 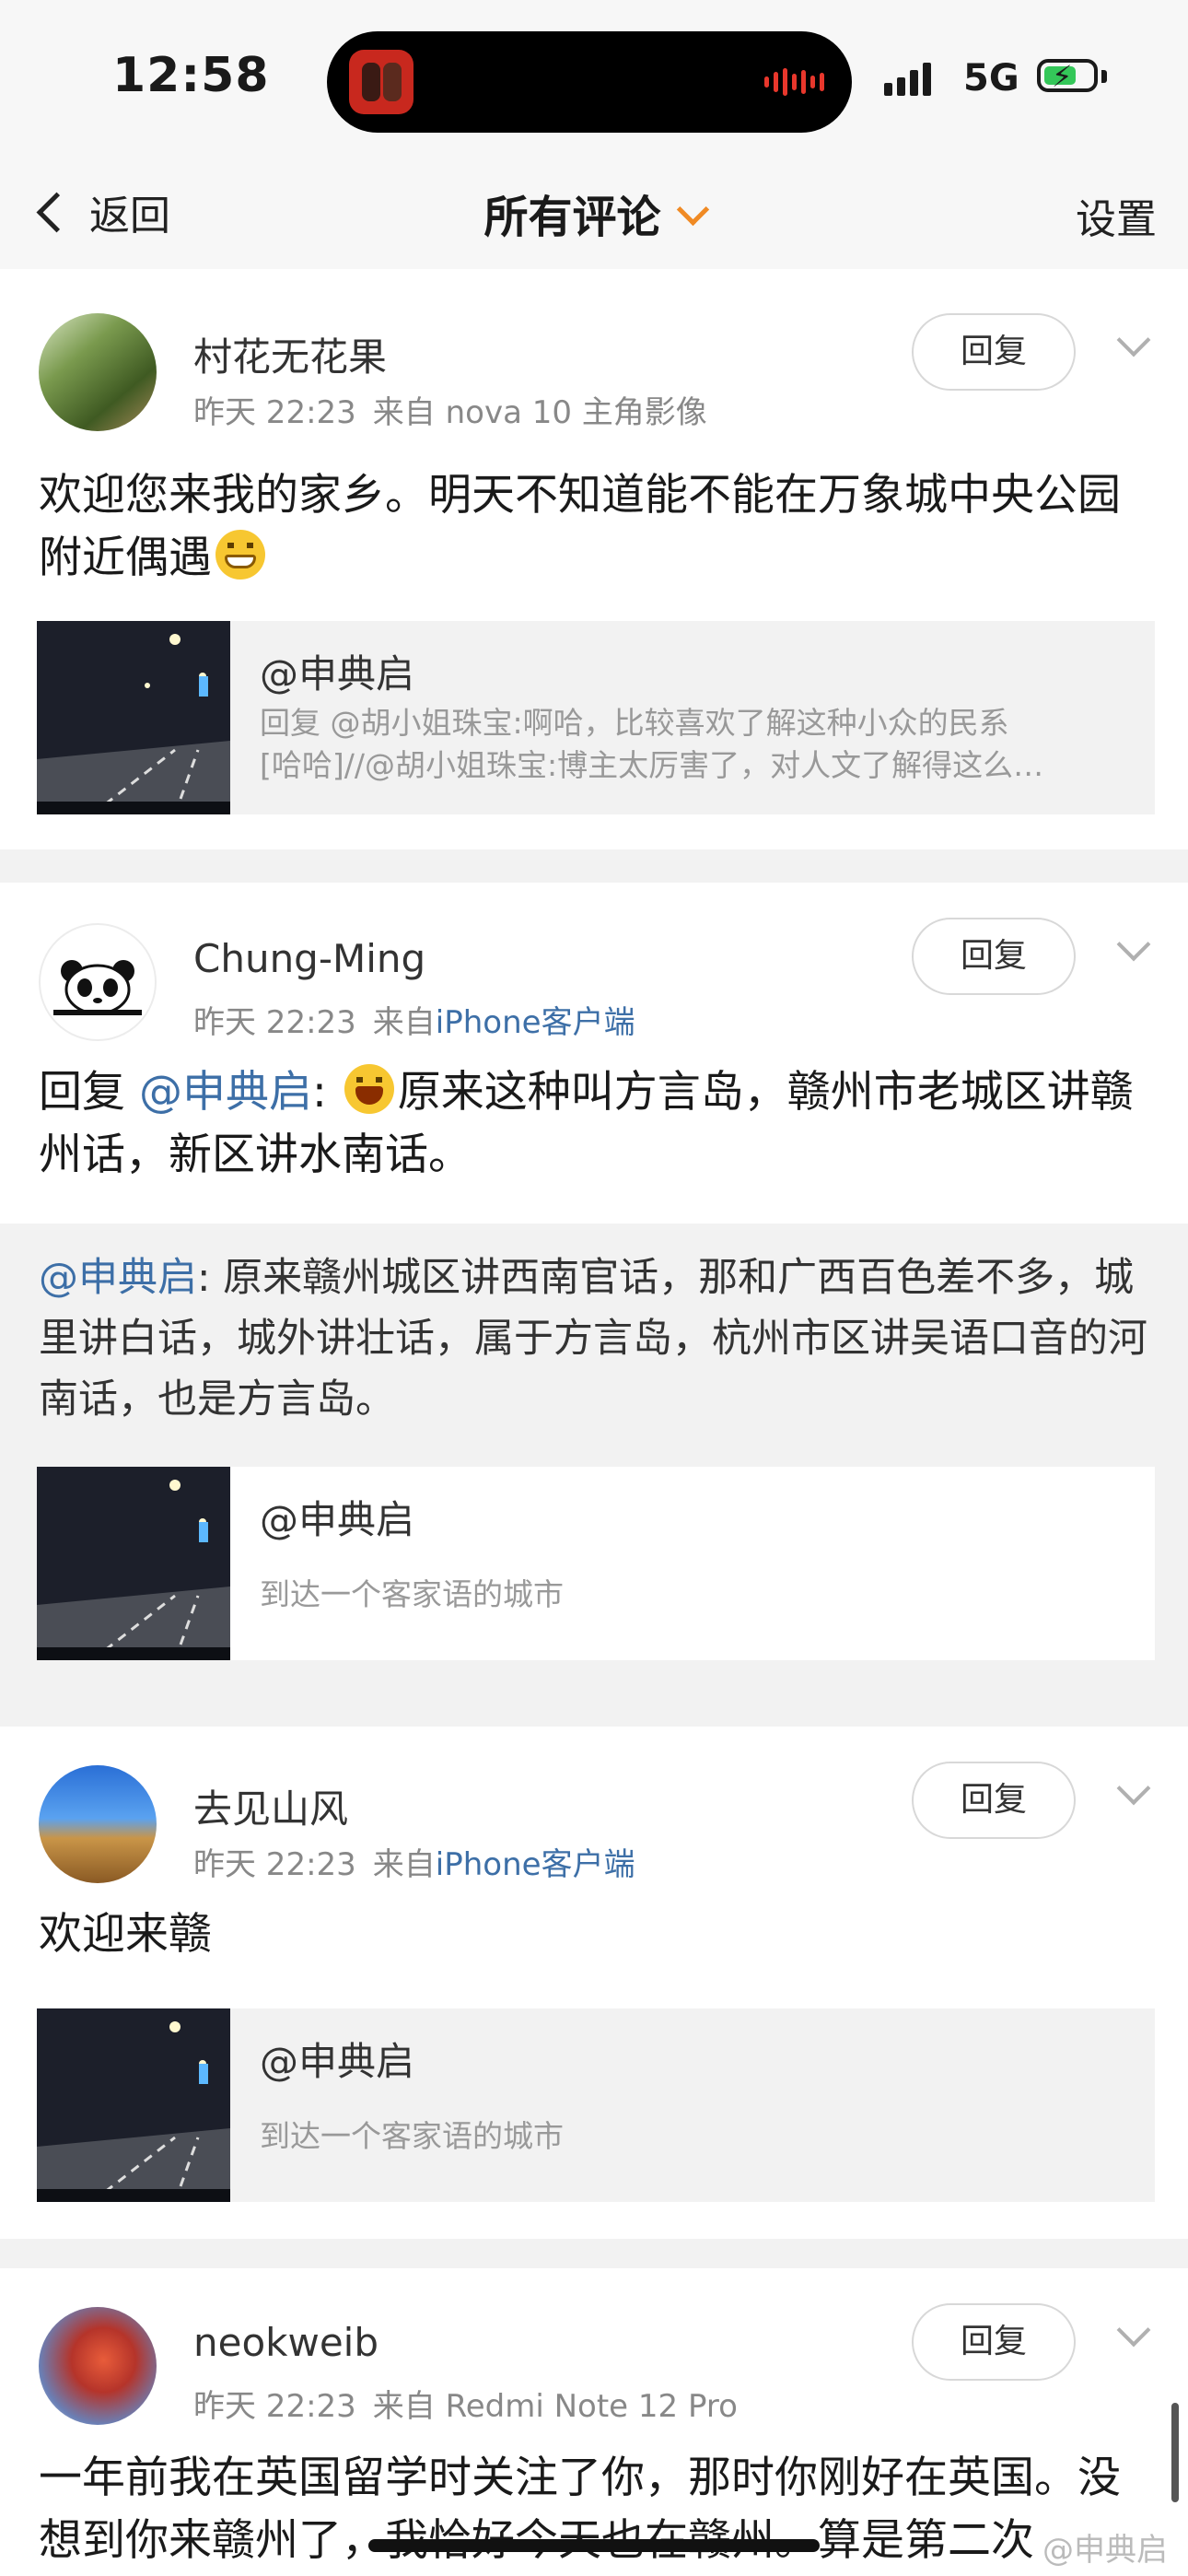 I want to click on reply-colon: :, so click(x=326, y=1092).